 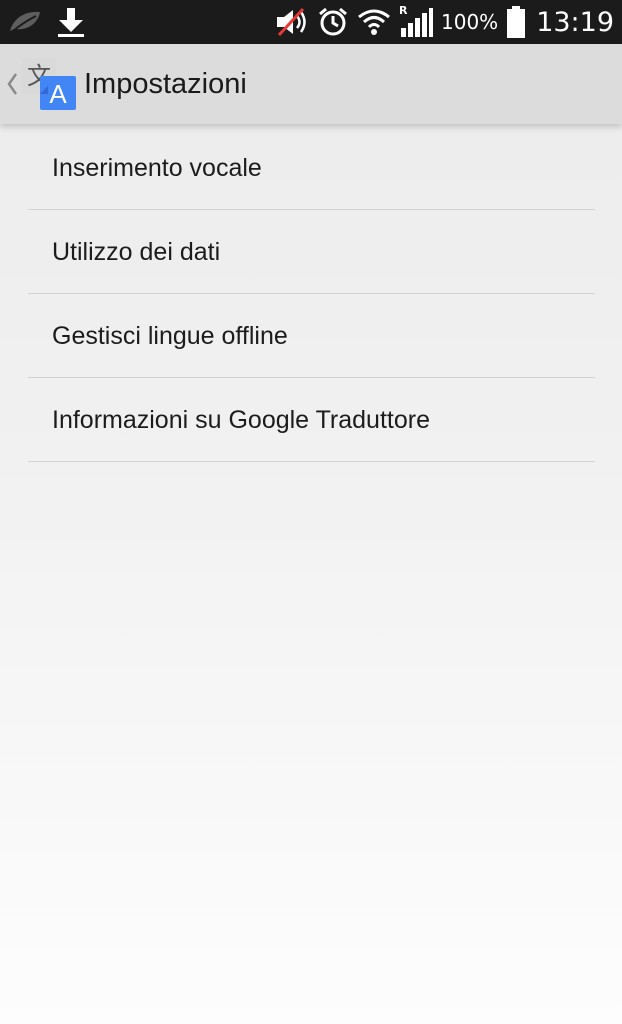 I want to click on settings-item-data-usage: Utilizzo dei dati, so click(x=311, y=252).